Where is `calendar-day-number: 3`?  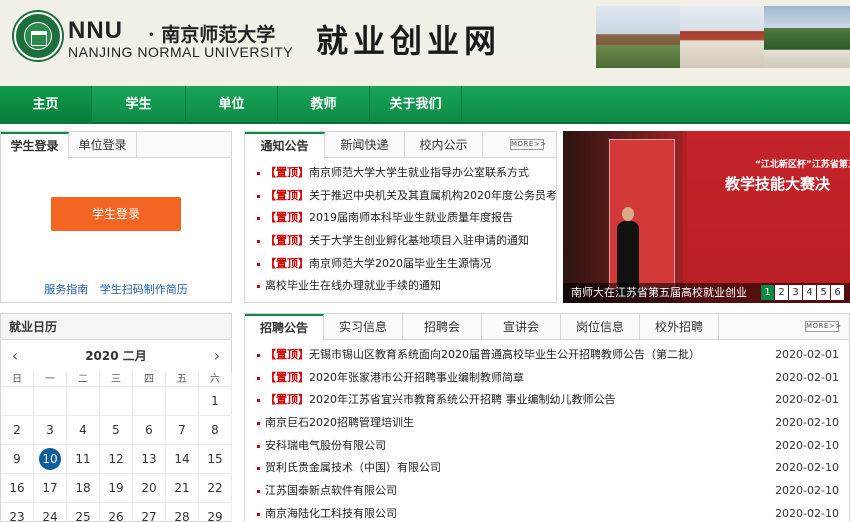 calendar-day-number: 3 is located at coordinates (50, 430).